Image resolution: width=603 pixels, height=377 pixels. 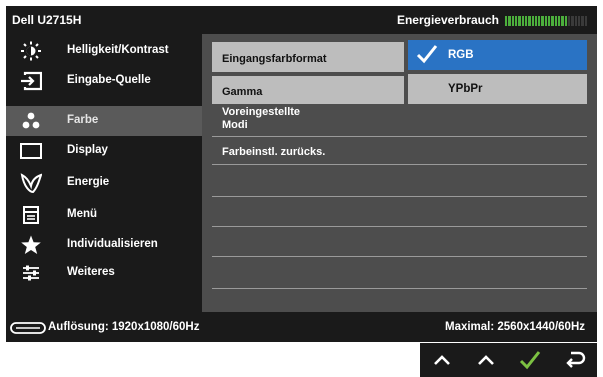 I want to click on back-icon, so click(x=576, y=359).